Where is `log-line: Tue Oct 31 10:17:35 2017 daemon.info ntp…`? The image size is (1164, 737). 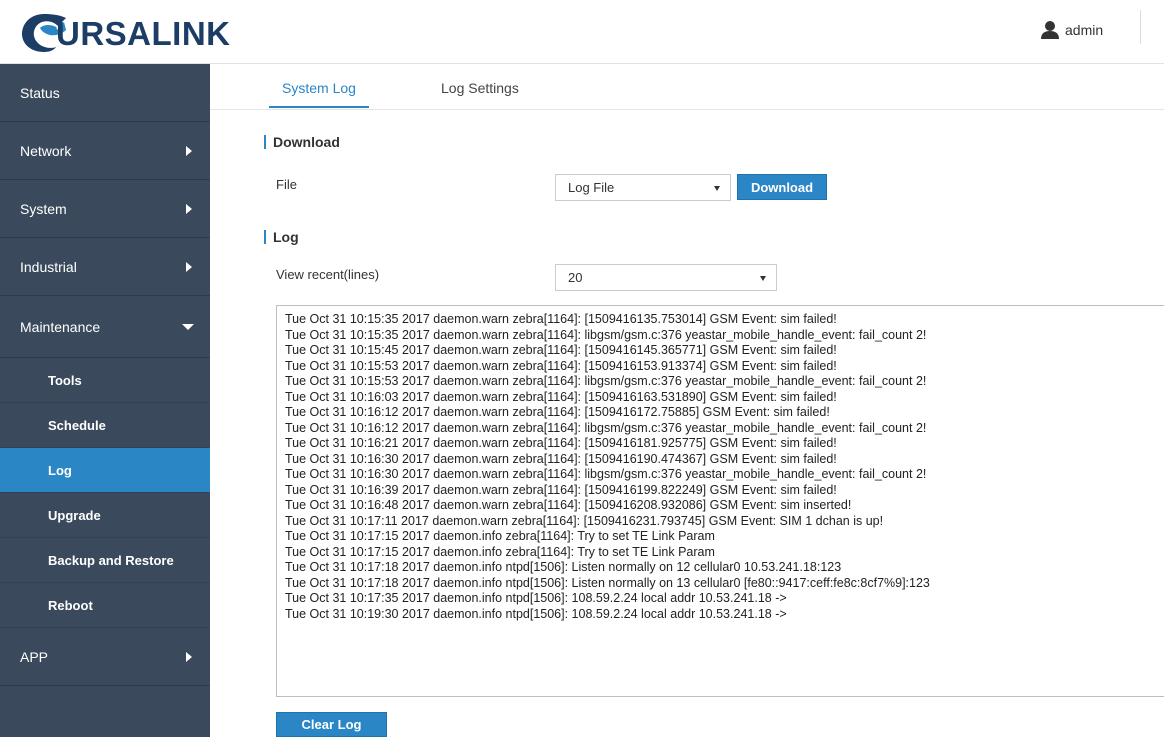 log-line: Tue Oct 31 10:17:35 2017 daemon.info ntp… is located at coordinates (536, 598).